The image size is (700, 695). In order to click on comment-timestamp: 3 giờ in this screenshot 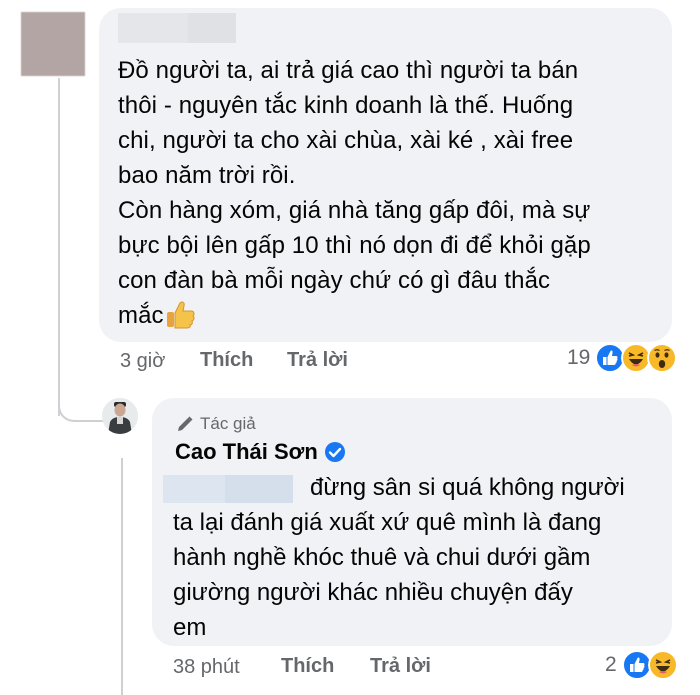, I will do `click(142, 361)`.